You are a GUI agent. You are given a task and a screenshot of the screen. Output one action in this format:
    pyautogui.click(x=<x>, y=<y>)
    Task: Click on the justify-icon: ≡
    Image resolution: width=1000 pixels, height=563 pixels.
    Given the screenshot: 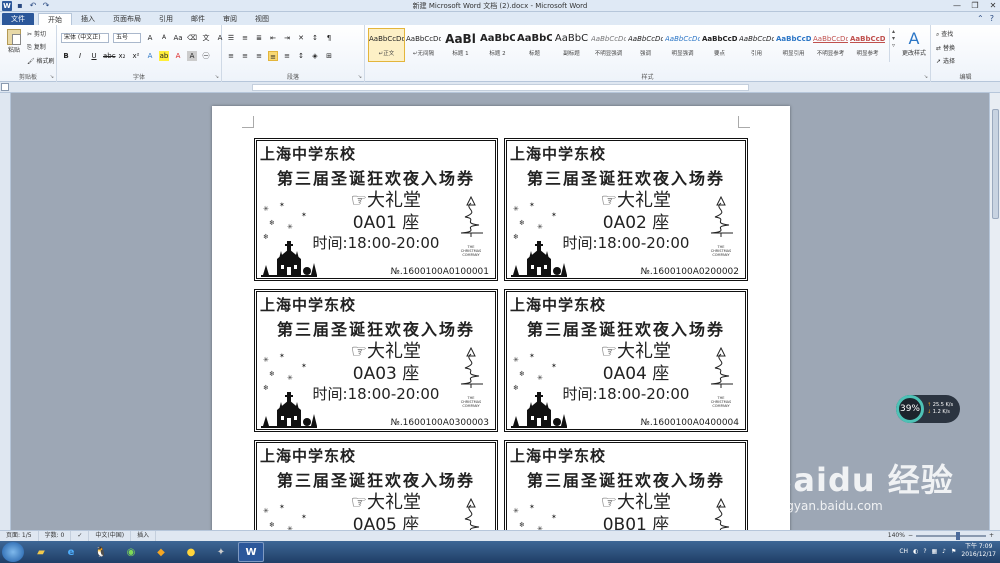 What is the action you would take?
    pyautogui.click(x=273, y=56)
    